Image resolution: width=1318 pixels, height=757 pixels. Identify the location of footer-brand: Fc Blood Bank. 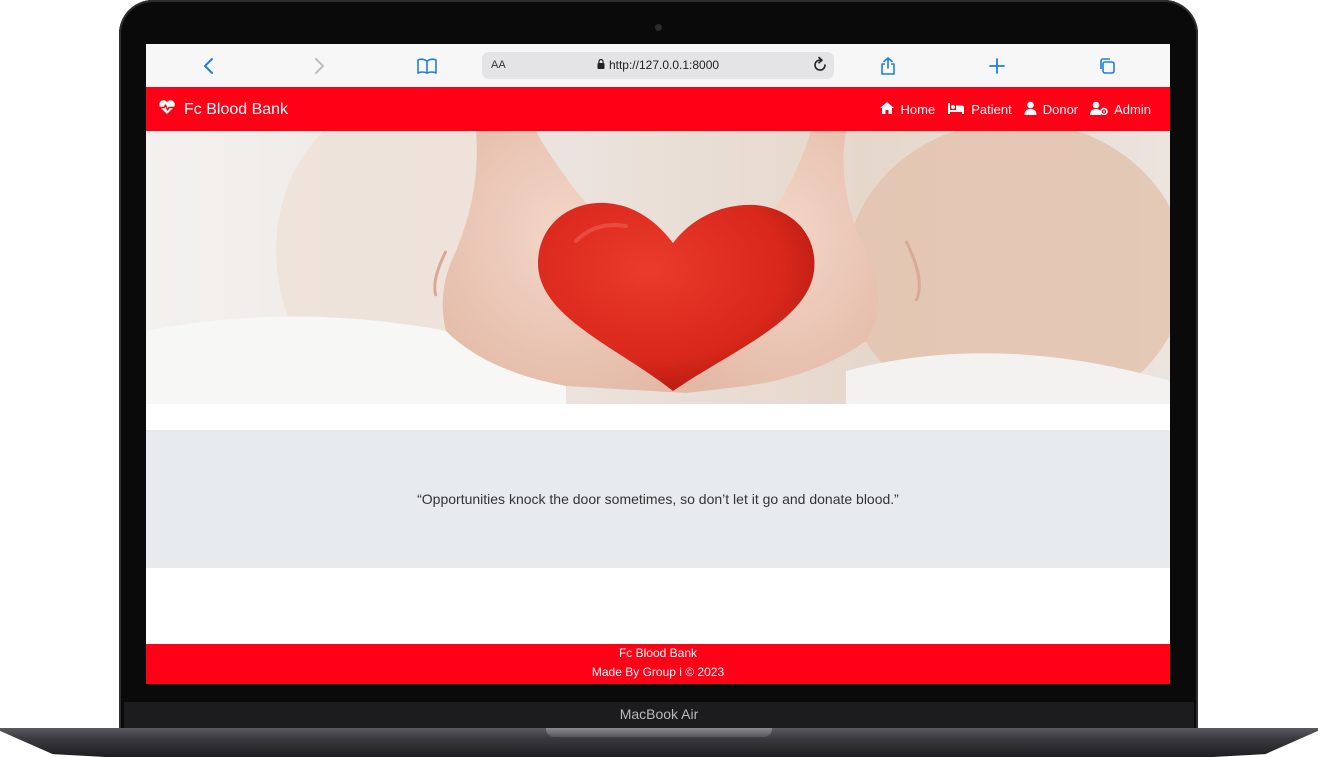
(658, 653).